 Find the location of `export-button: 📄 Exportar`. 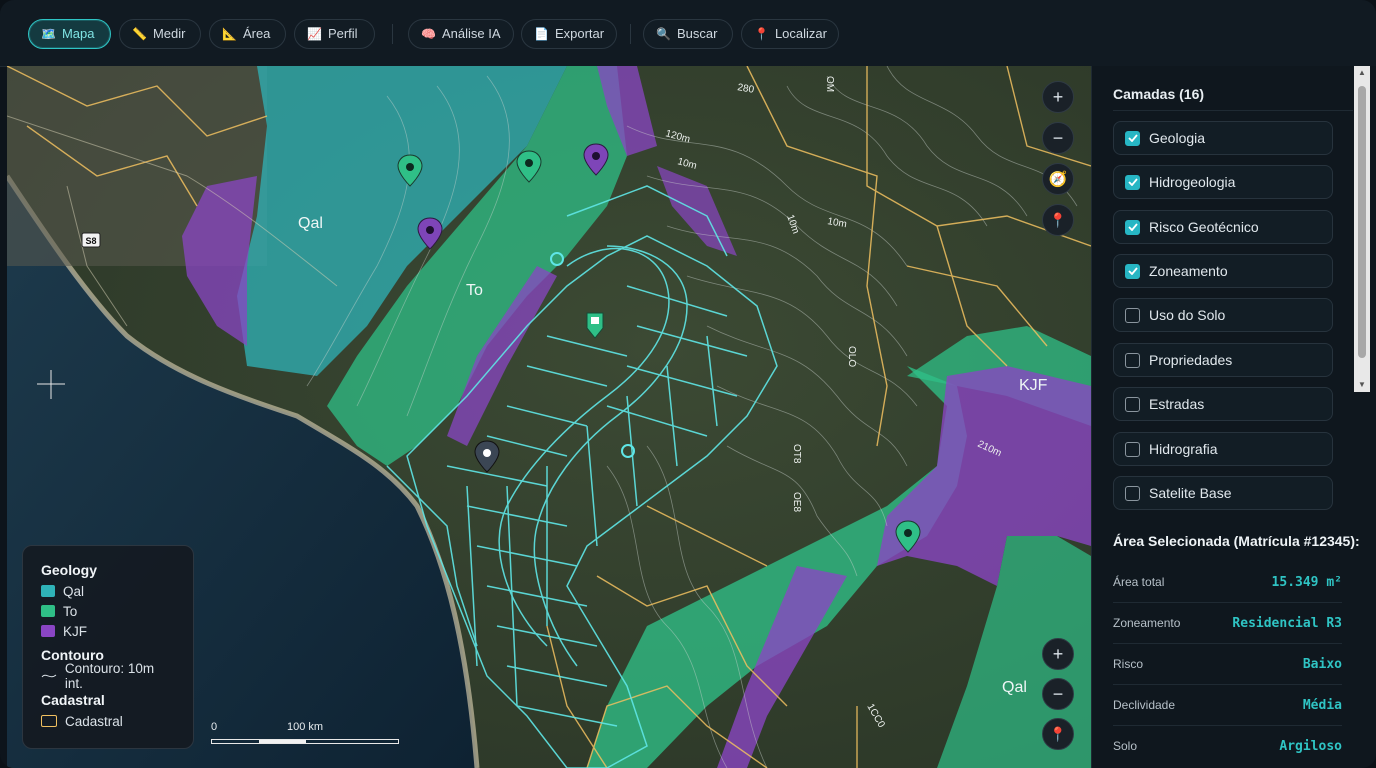

export-button: 📄 Exportar is located at coordinates (569, 34).